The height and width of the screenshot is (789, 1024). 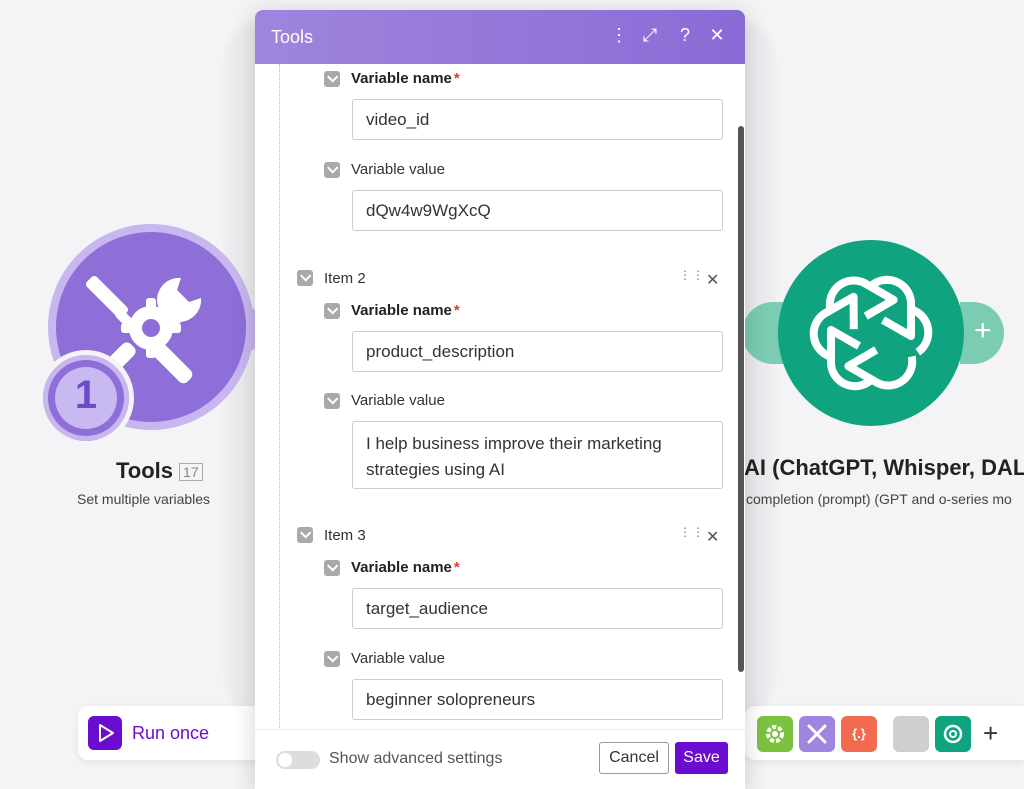 What do you see at coordinates (775, 734) in the screenshot?
I see `settings-icon` at bounding box center [775, 734].